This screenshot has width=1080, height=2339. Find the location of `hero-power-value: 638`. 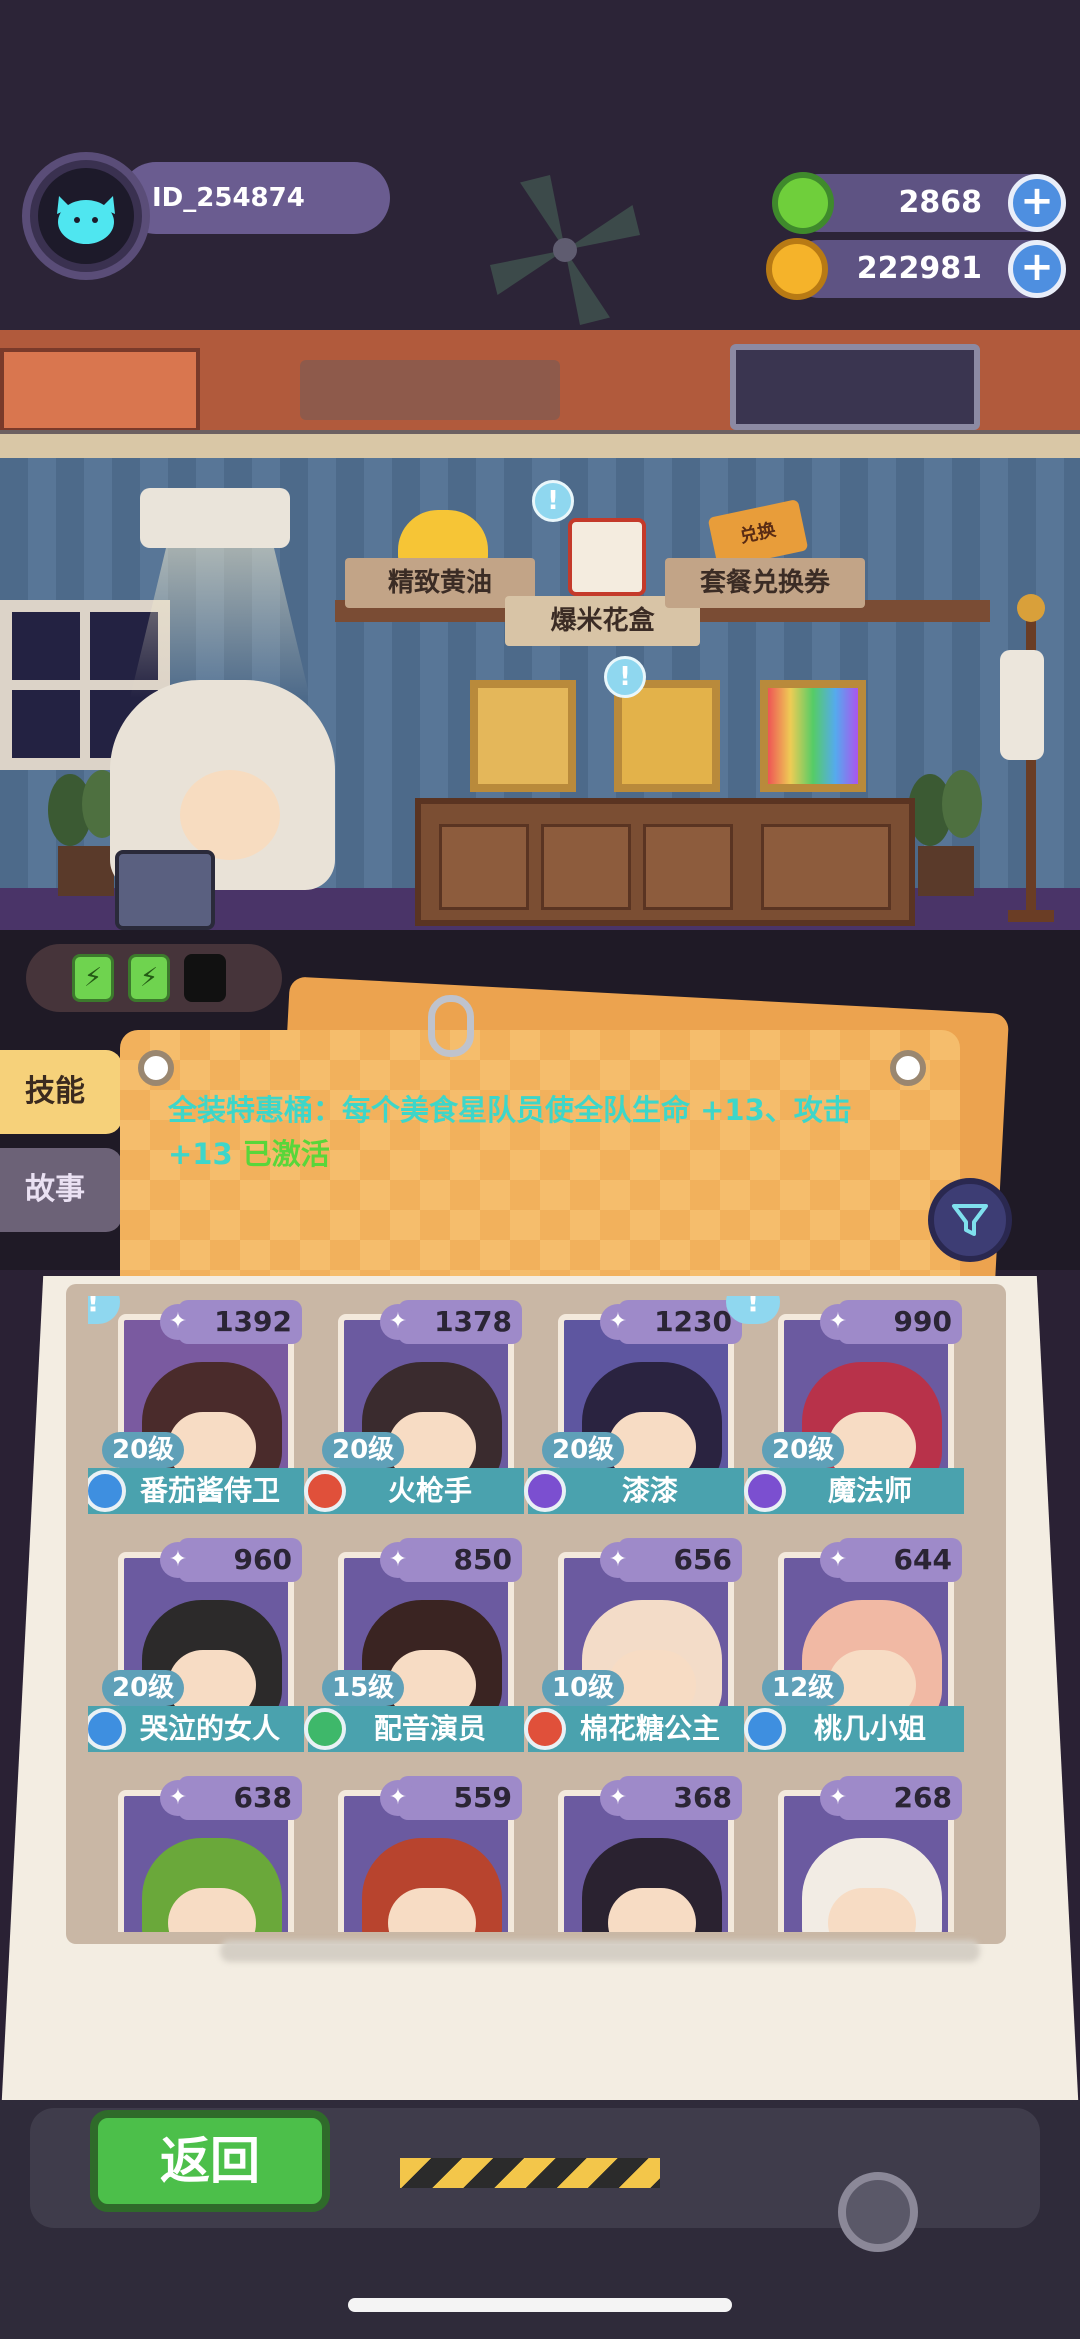

hero-power-value: 638 is located at coordinates (262, 1797).